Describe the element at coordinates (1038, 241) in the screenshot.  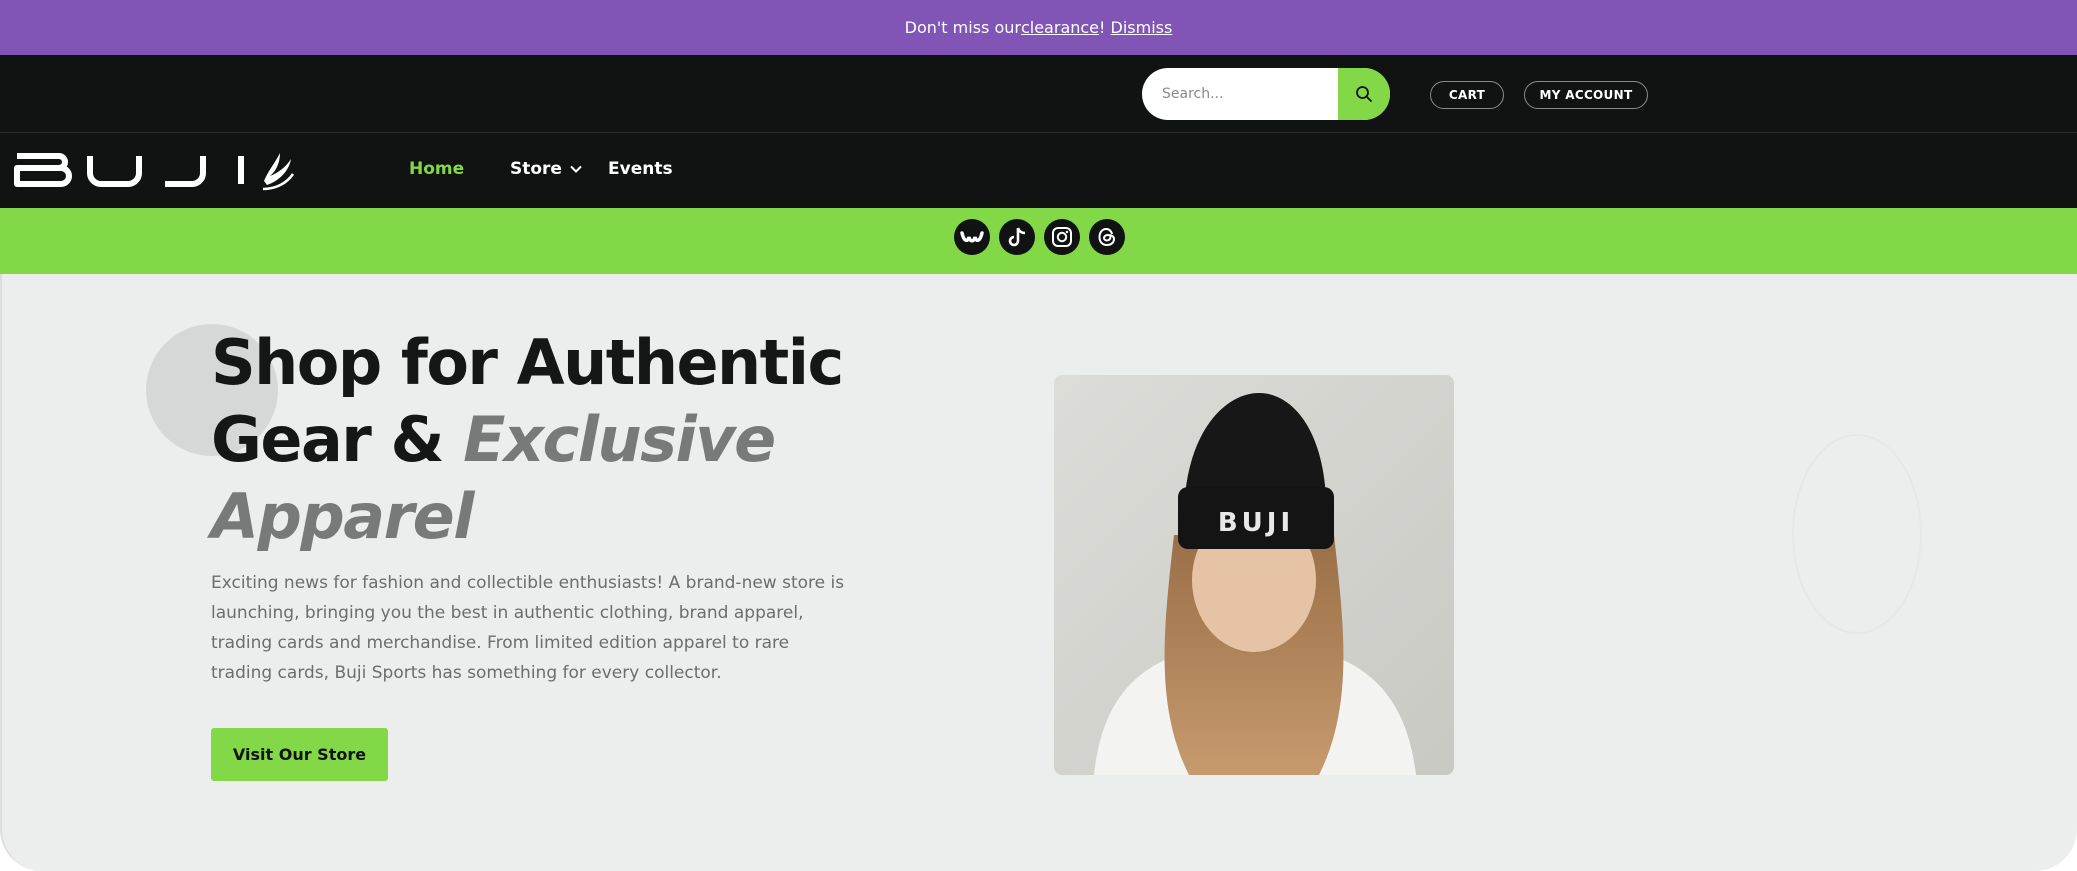
I see `social-strip` at that location.